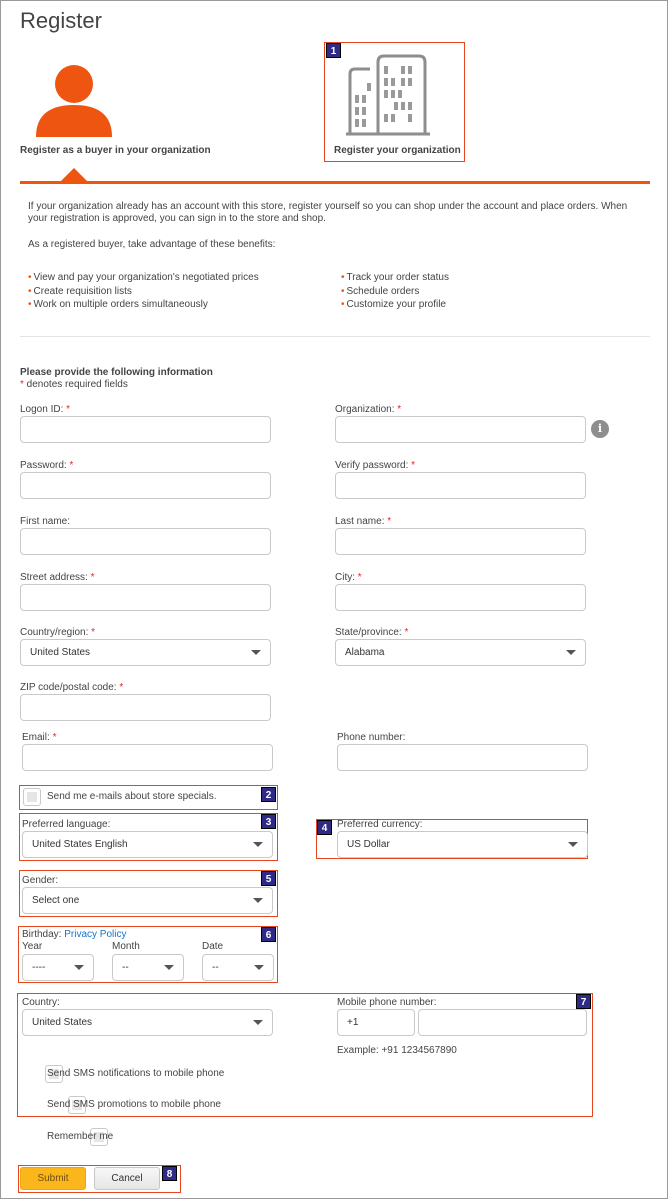 The width and height of the screenshot is (668, 1199). I want to click on store-specials-checkbox, so click(32, 797).